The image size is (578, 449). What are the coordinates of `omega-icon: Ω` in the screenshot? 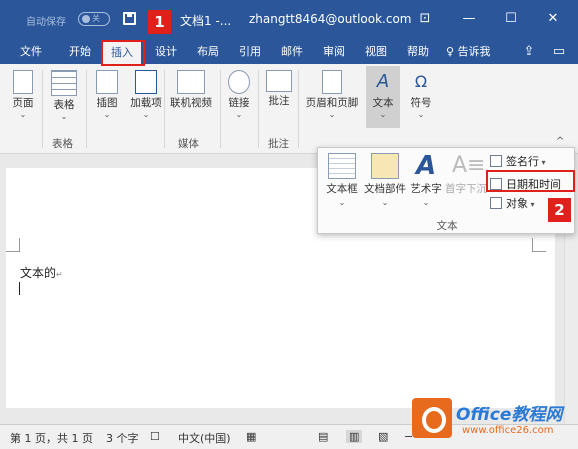 It's located at (421, 81).